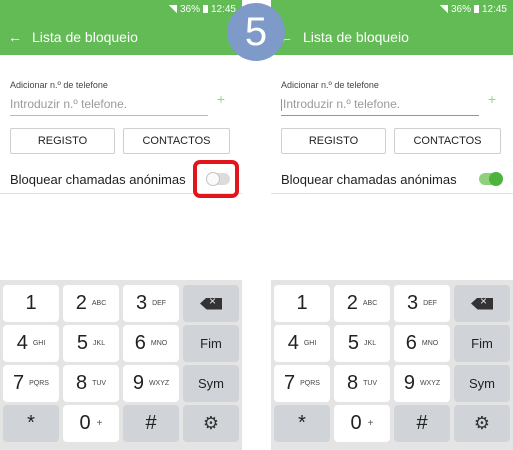 The width and height of the screenshot is (513, 450). What do you see at coordinates (281, 104) in the screenshot?
I see `text-cursor` at bounding box center [281, 104].